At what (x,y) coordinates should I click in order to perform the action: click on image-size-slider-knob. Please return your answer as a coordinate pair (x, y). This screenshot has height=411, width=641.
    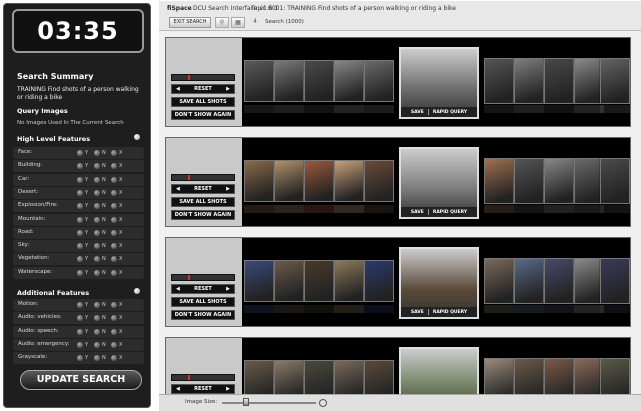
    Looking at the image, I should click on (246, 402).